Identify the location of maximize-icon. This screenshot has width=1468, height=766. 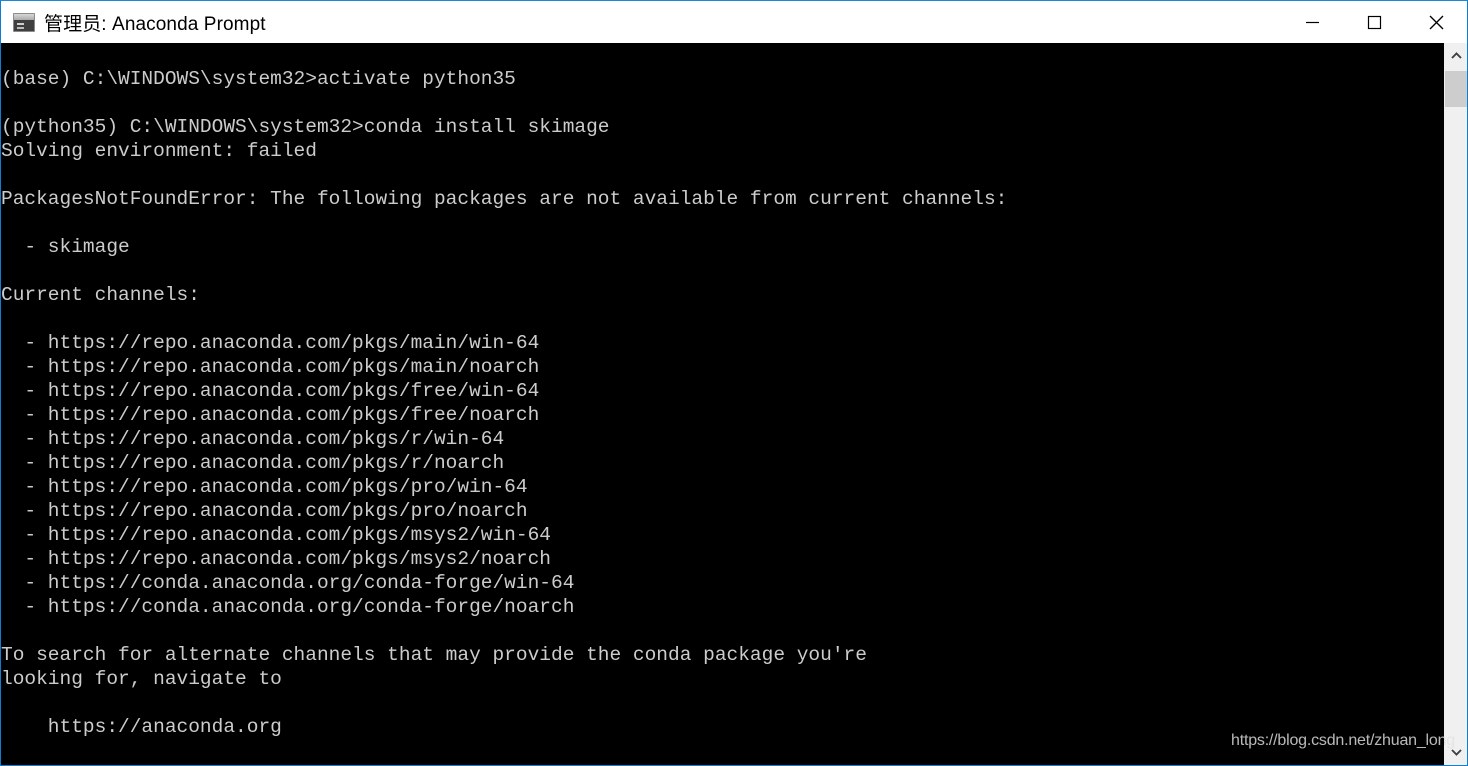
(1374, 22).